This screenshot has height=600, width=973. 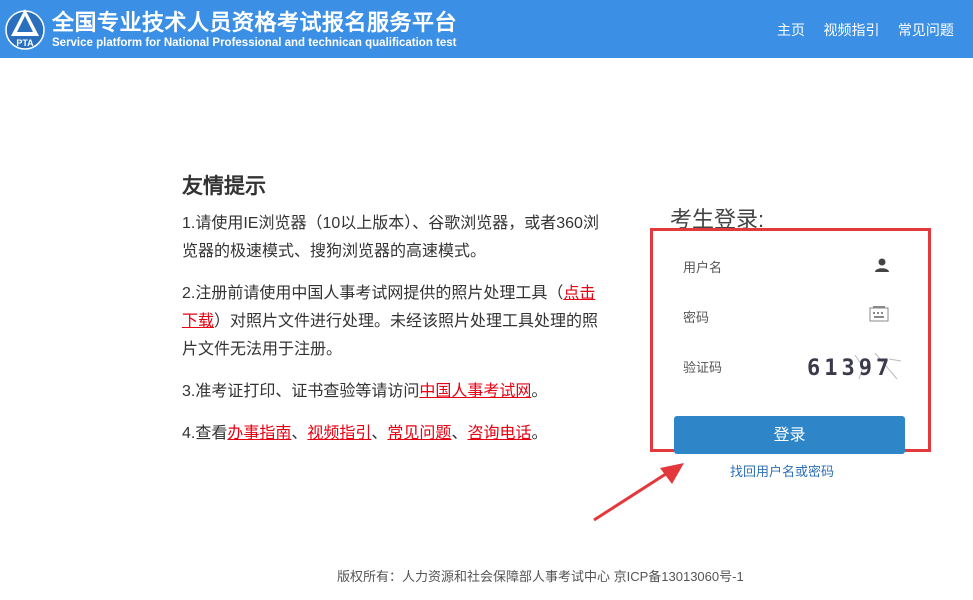 I want to click on faq-link: 常见问题, so click(x=419, y=433).